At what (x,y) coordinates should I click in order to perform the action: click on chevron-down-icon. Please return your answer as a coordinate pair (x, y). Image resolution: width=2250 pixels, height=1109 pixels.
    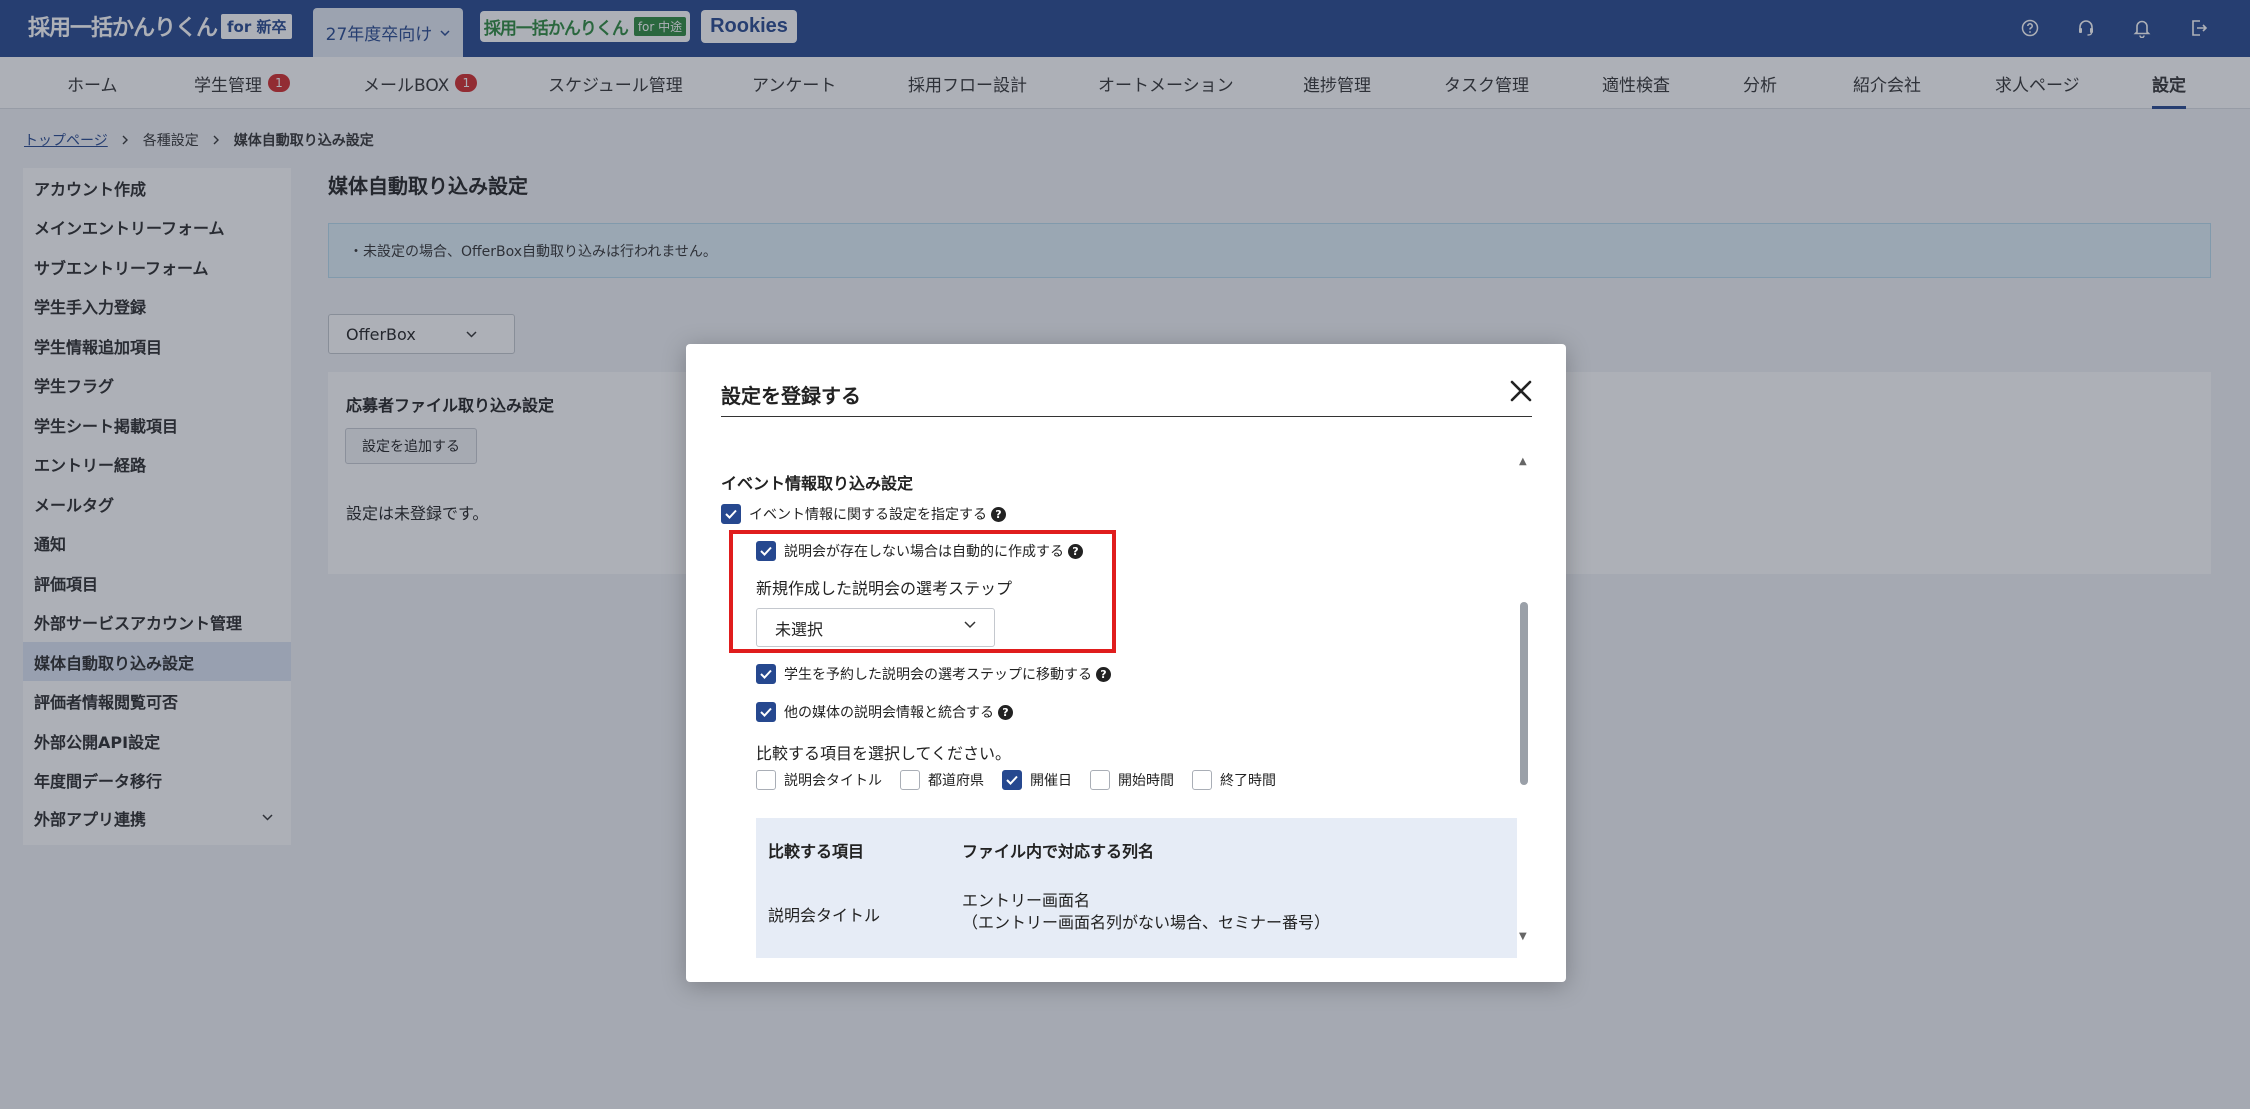
    Looking at the image, I should click on (970, 625).